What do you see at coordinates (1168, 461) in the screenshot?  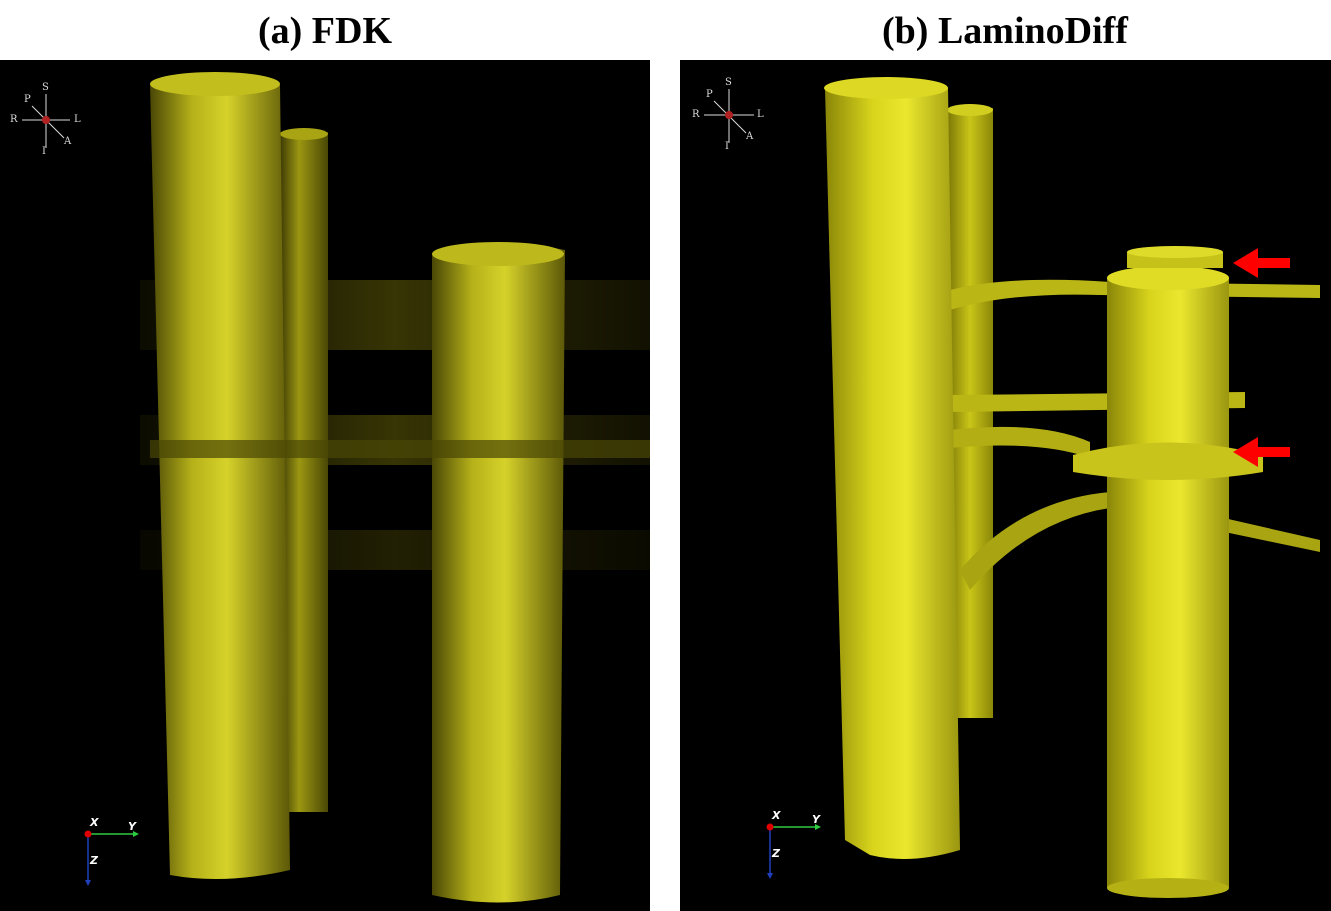 I see `middle-ring` at bounding box center [1168, 461].